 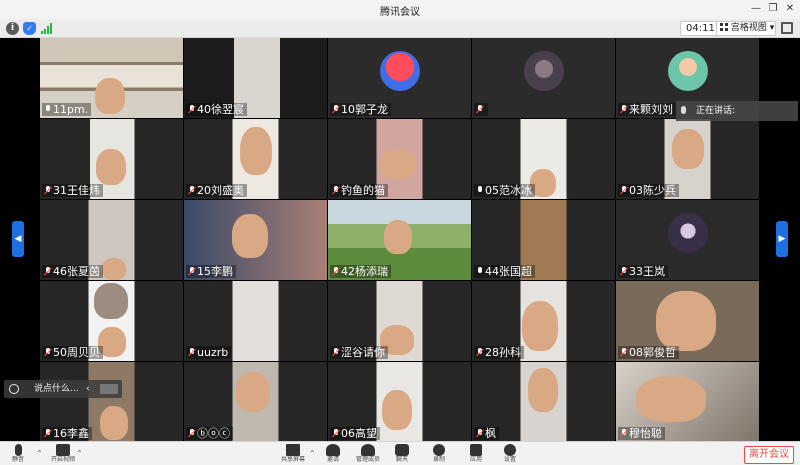 I want to click on video-tile: 31王佳炜, so click(x=111, y=159).